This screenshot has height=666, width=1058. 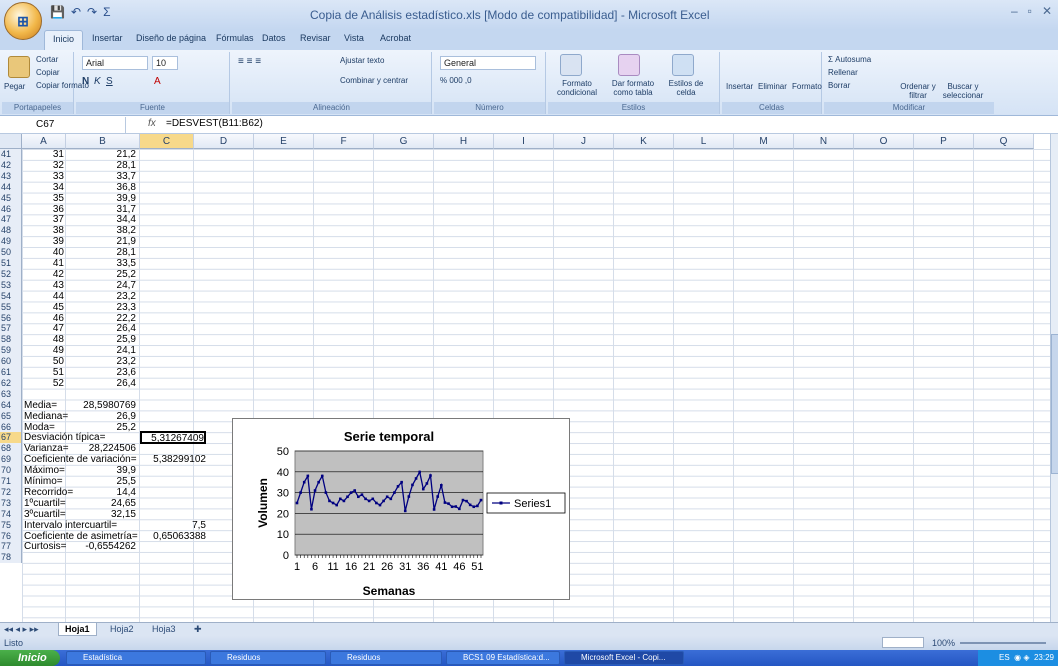 What do you see at coordinates (11, 416) in the screenshot?
I see `row-header: 65` at bounding box center [11, 416].